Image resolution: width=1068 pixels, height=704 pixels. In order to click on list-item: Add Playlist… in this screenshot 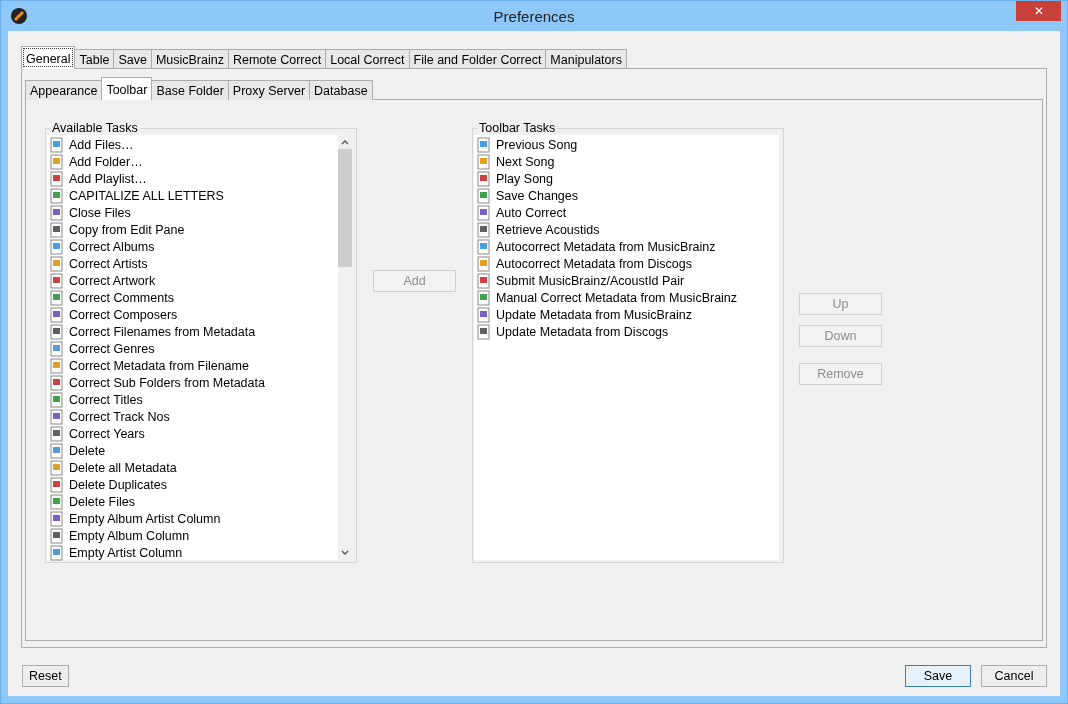, I will do `click(108, 178)`.